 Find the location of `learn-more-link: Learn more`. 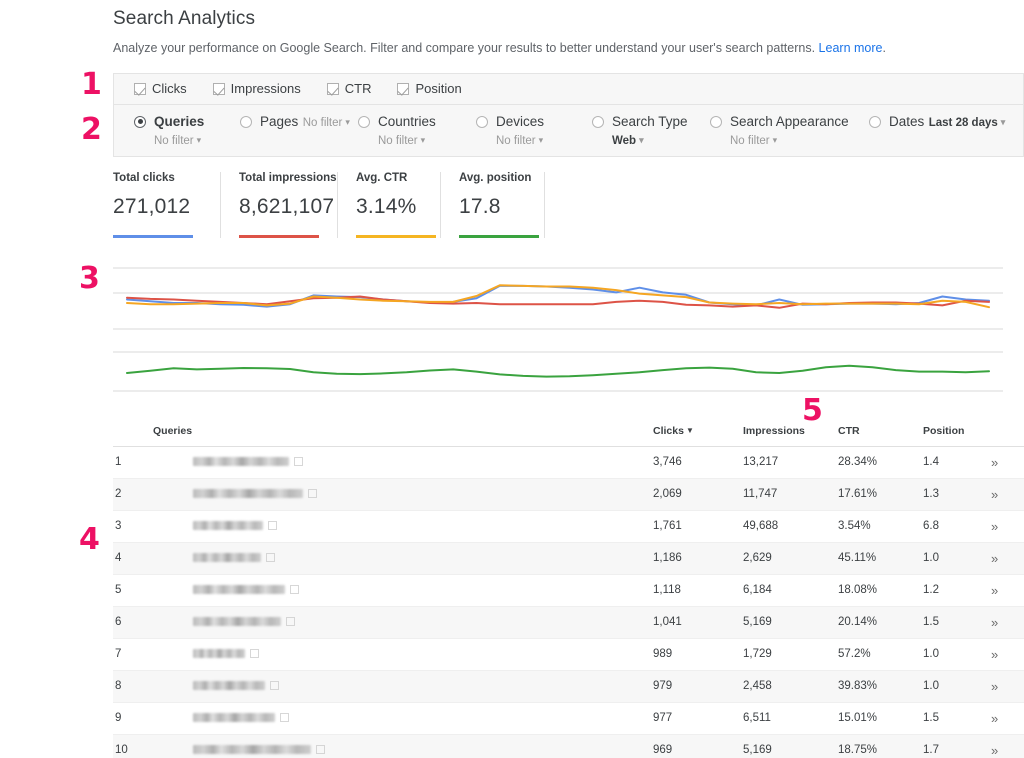

learn-more-link: Learn more is located at coordinates (851, 48).